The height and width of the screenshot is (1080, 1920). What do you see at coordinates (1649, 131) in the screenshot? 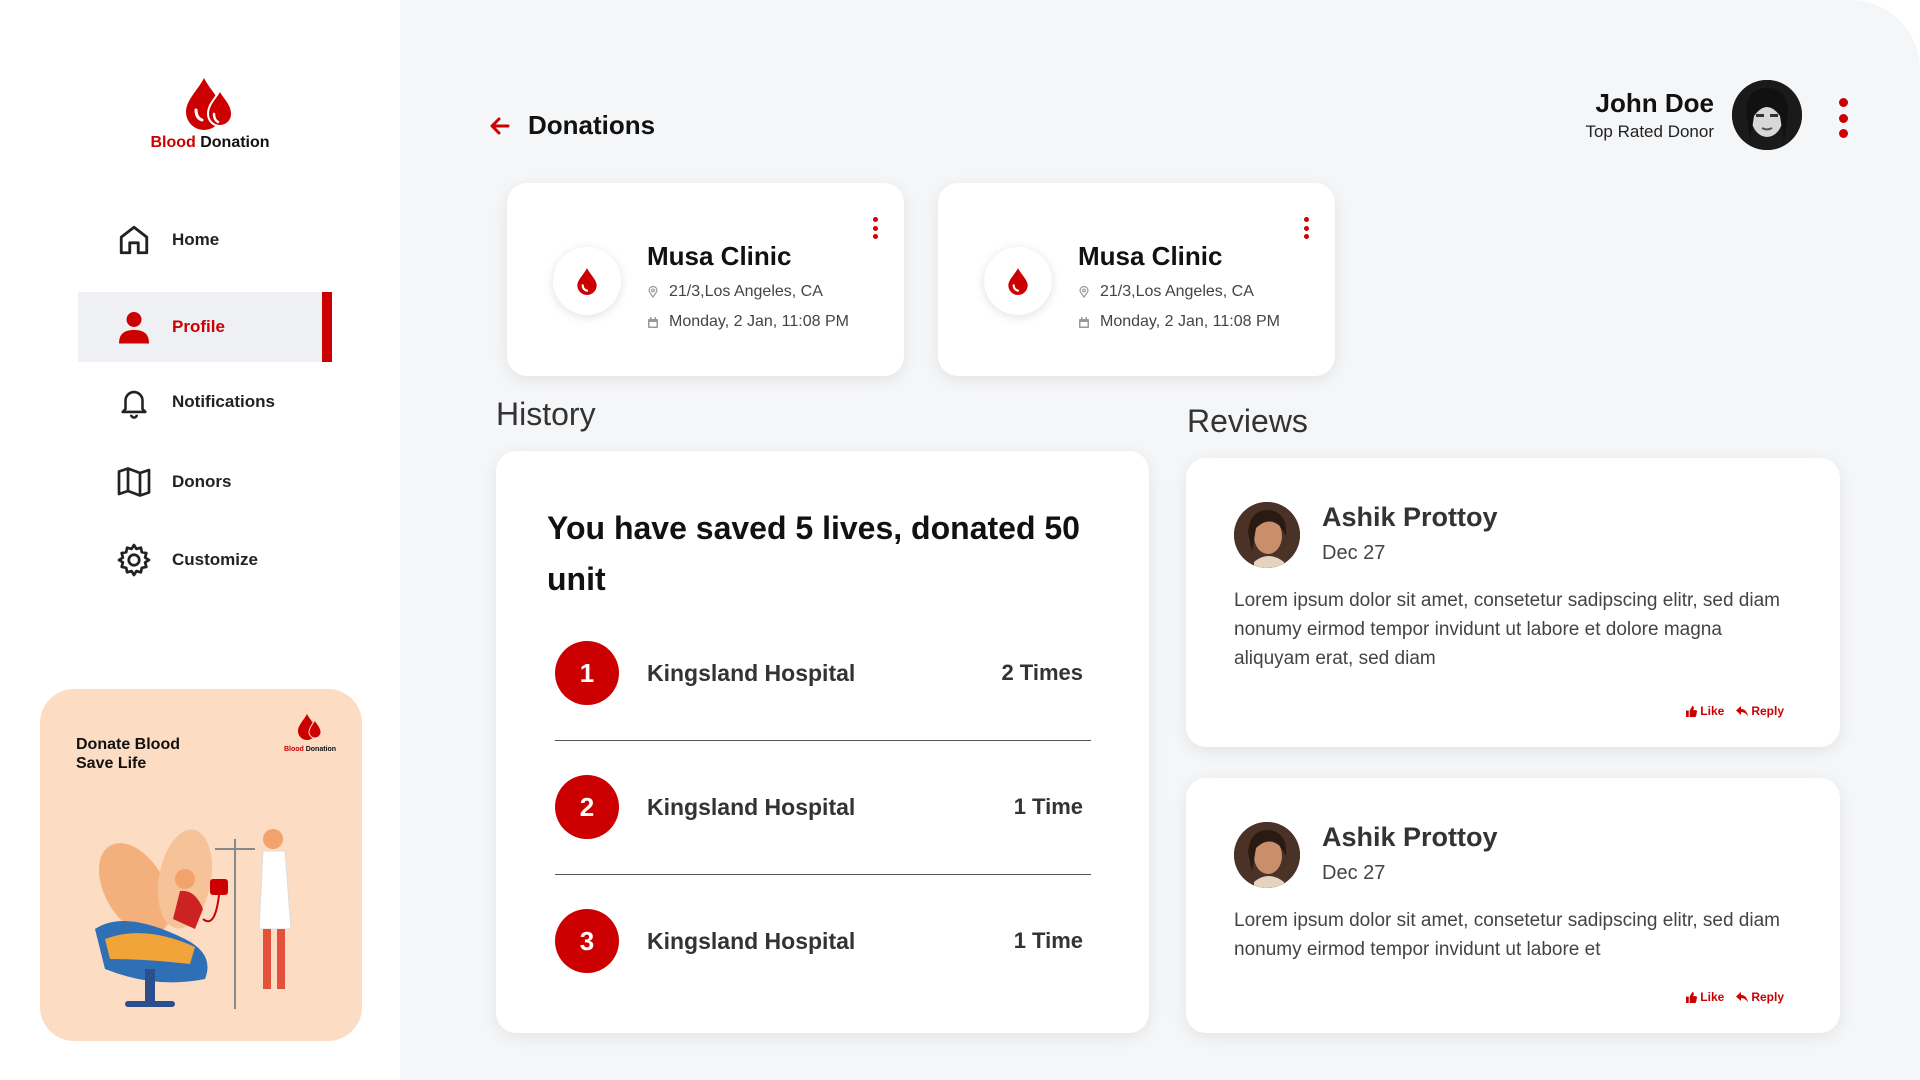
I see `user-role: Top Rated Donor` at bounding box center [1649, 131].